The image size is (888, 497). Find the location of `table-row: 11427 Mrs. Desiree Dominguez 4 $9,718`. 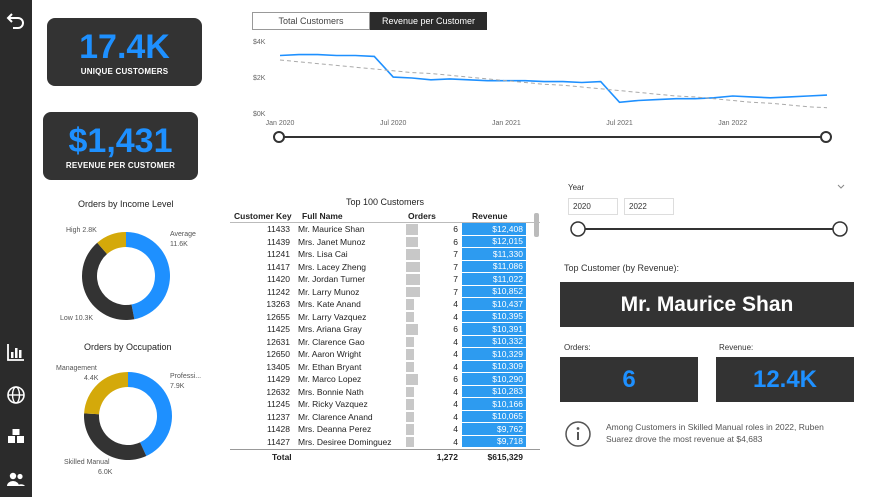

table-row: 11427 Mrs. Desiree Dominguez 4 $9,718 is located at coordinates (385, 441).